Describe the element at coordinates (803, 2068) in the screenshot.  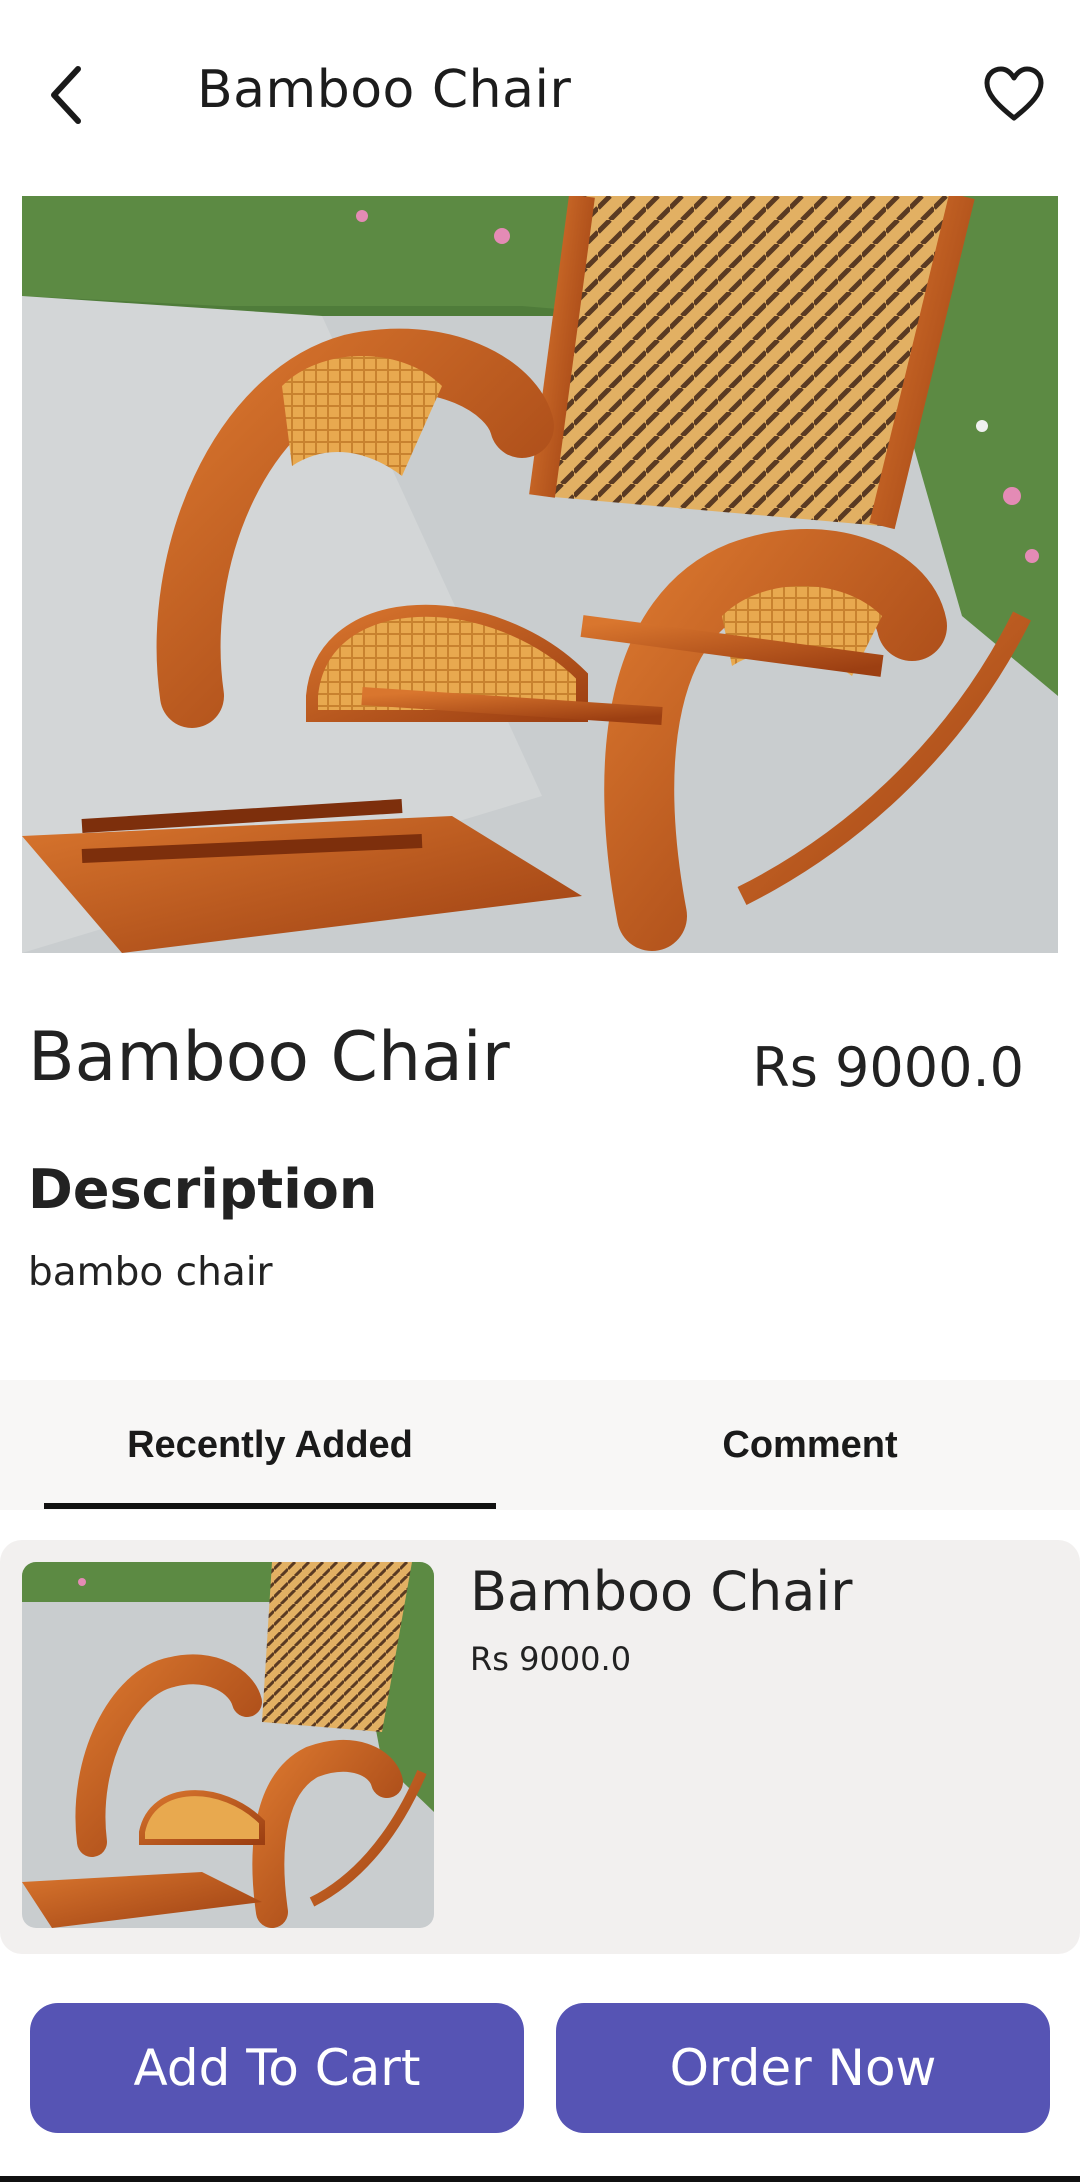
I see `order-now-button: Order Now` at that location.